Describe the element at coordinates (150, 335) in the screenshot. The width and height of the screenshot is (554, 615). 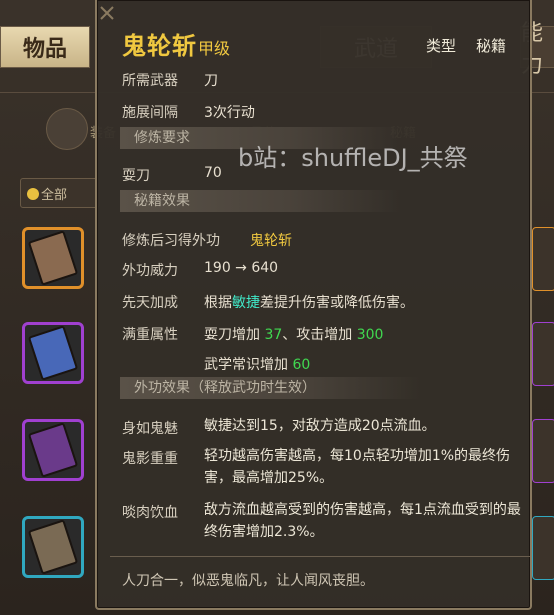
I see `full-label: 满重属性` at that location.